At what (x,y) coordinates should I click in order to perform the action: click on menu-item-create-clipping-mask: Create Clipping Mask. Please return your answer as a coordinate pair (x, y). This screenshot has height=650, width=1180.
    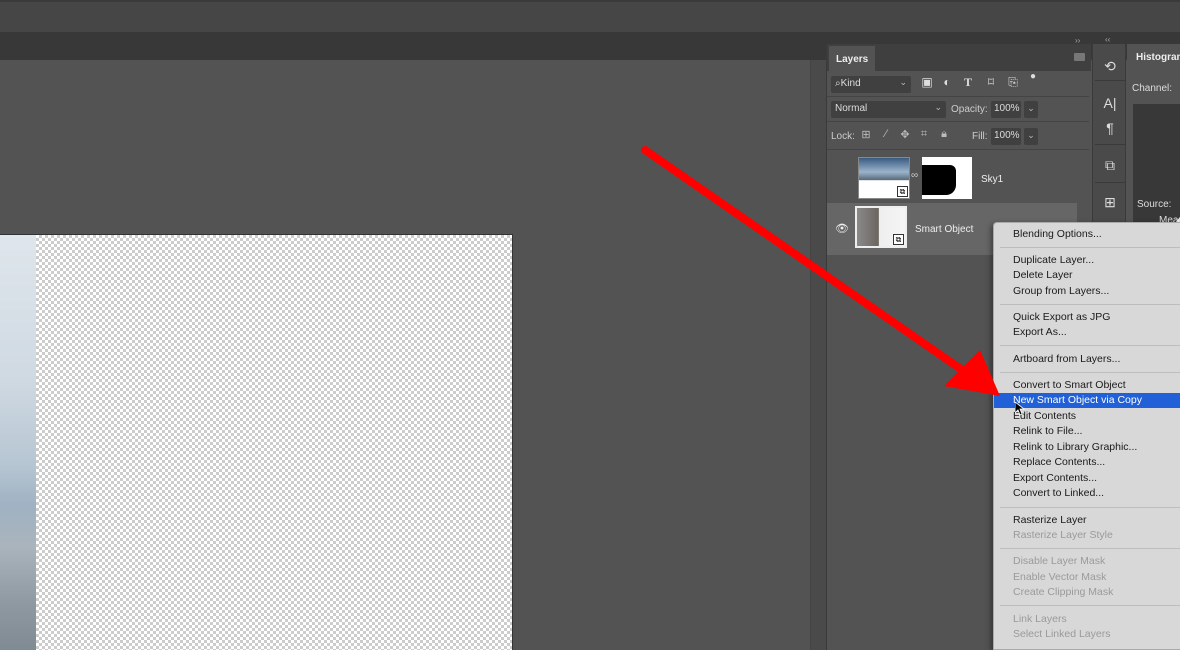
    Looking at the image, I should click on (1063, 592).